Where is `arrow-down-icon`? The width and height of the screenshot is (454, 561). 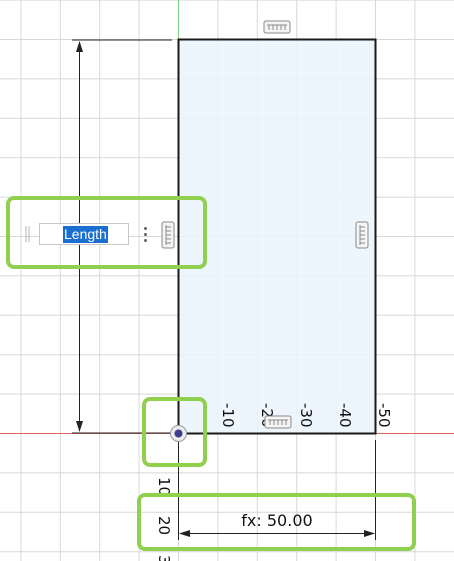
arrow-down-icon is located at coordinates (79, 426).